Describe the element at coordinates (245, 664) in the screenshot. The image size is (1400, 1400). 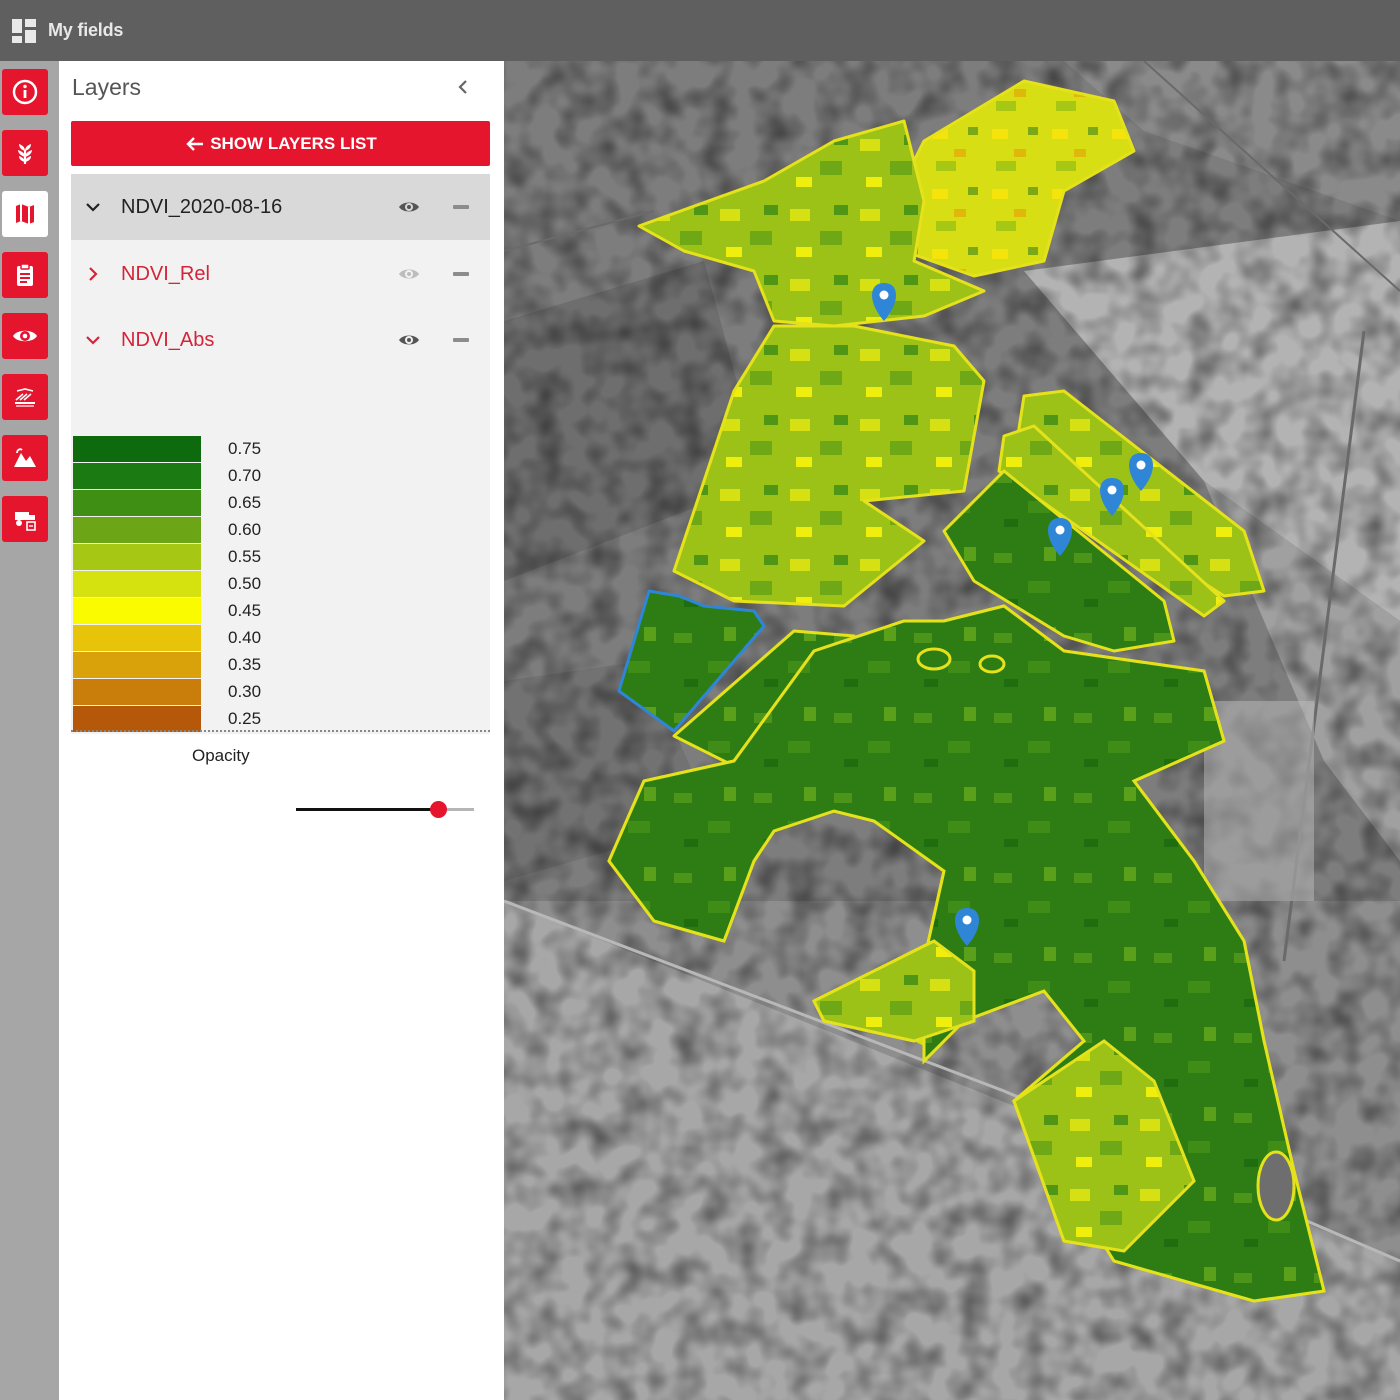
I see `legend-label: 0.35` at that location.